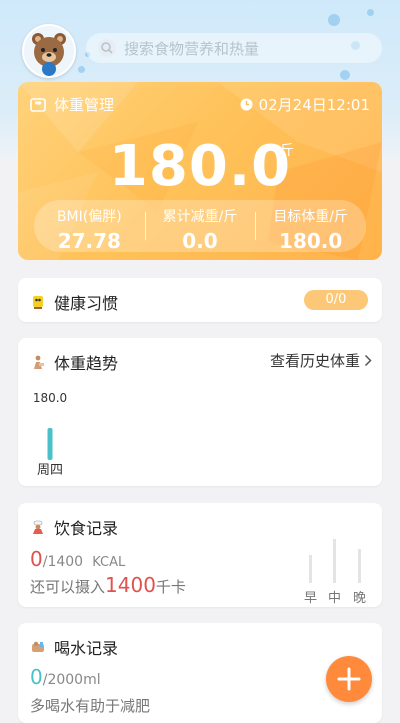 The image size is (400, 723). I want to click on trend-title-text: 体重趋势, so click(86, 363).